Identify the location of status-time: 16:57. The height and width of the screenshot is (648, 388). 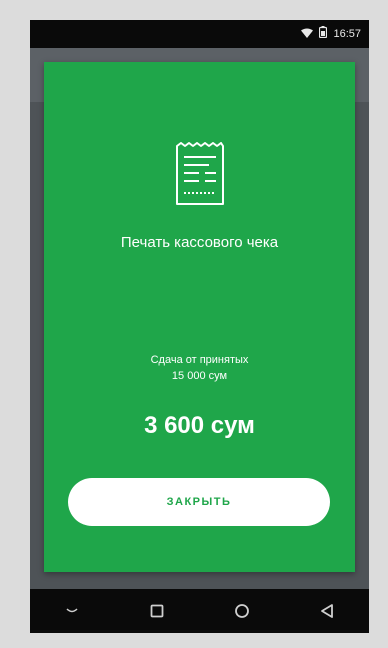
(347, 34).